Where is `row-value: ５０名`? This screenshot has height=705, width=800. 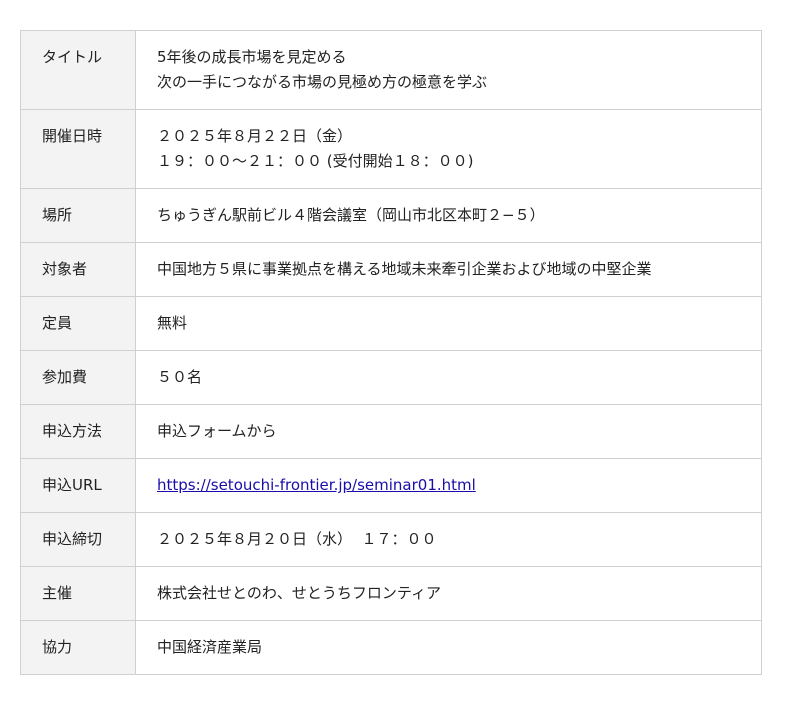
row-value: ５０名 is located at coordinates (448, 377).